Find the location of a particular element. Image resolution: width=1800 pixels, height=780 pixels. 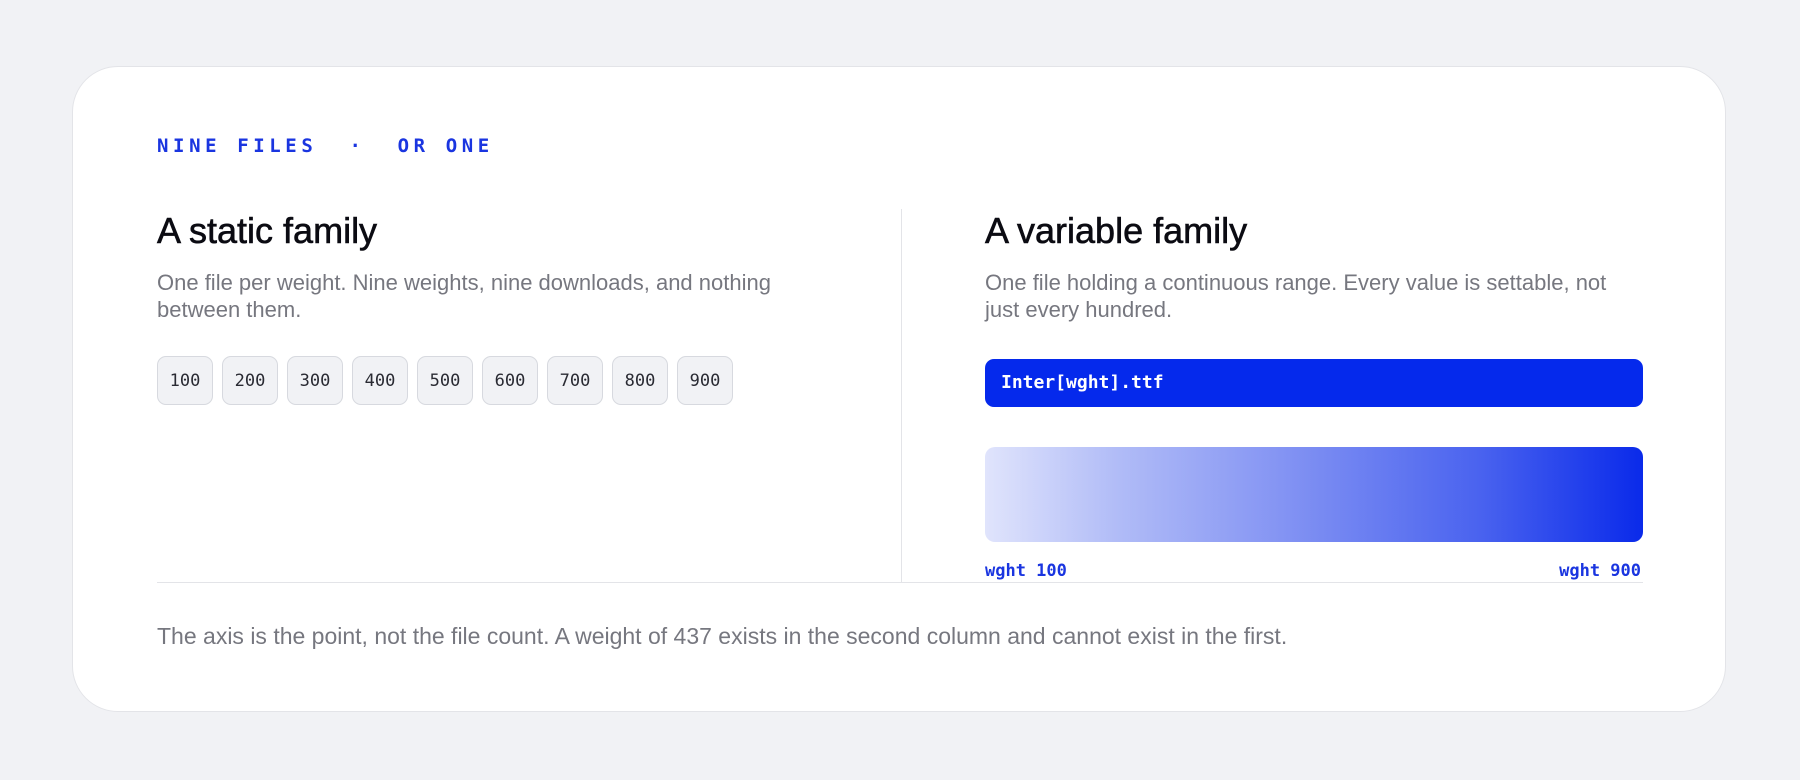

weight-chip-list: 100 200 300 400 500 600 700 800 900 is located at coordinates (445, 380).